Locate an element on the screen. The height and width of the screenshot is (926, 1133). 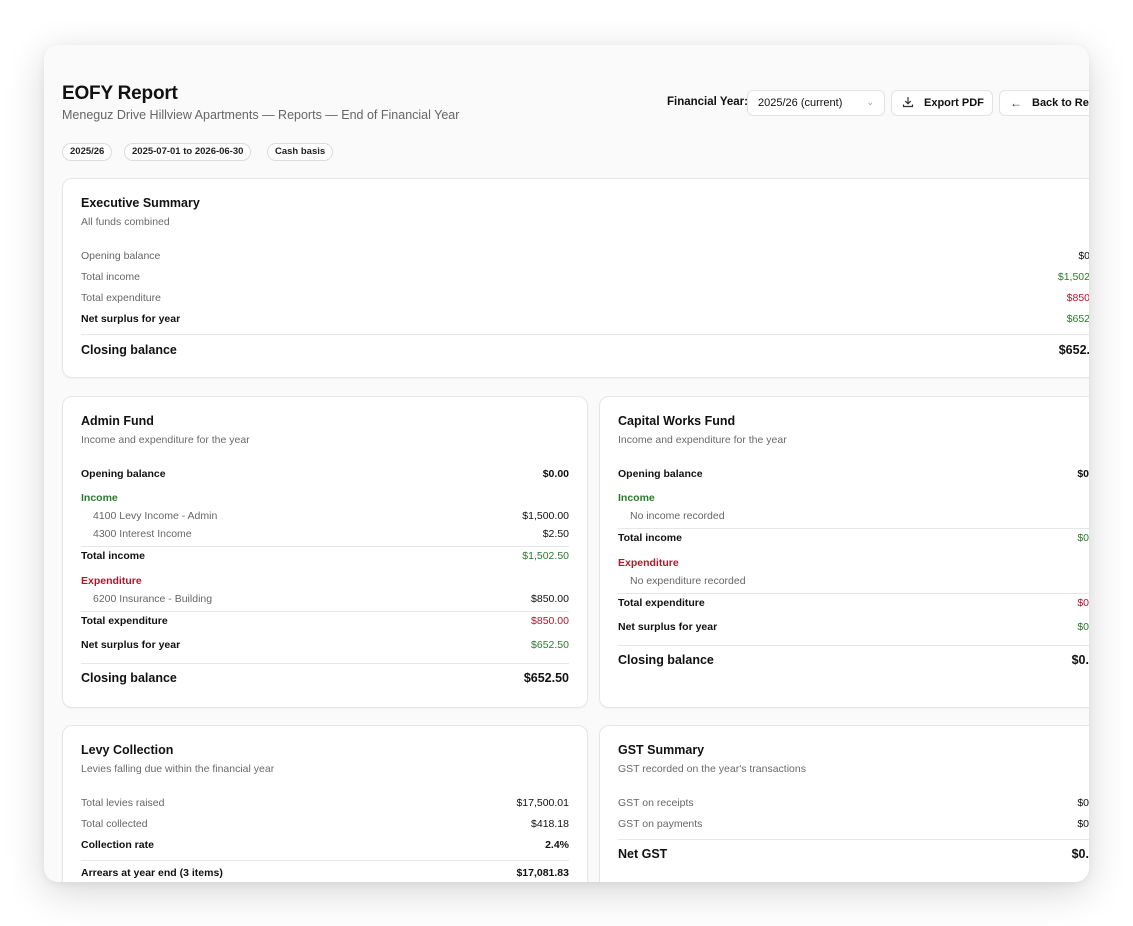
collection-rate-label: Collection rate is located at coordinates (117, 845).